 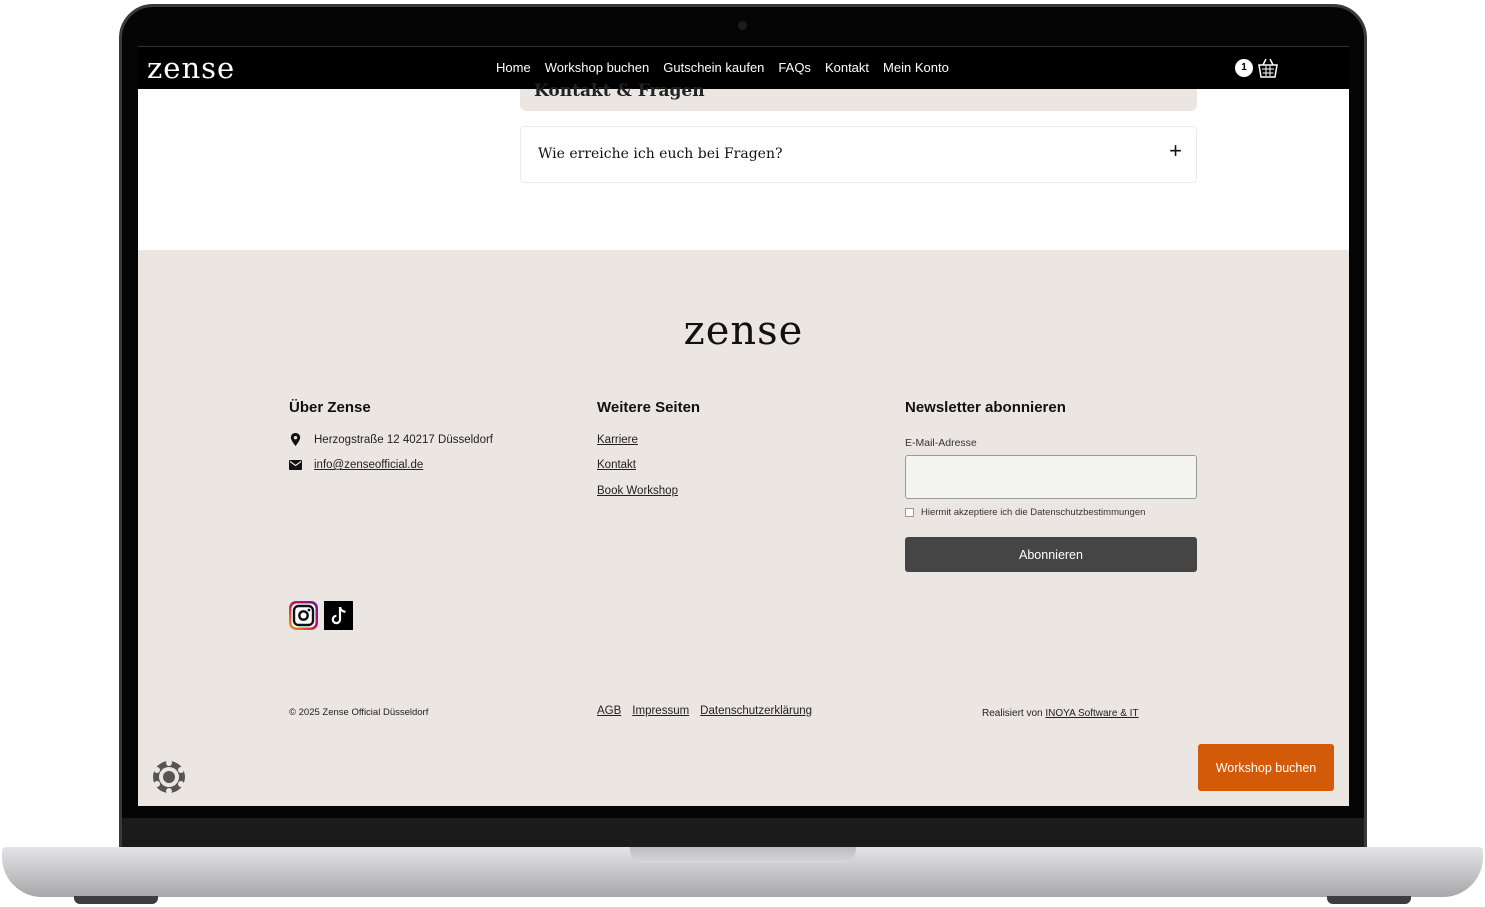 I want to click on legal-links: AGB Impressum Datenschutzerklärung, so click(x=704, y=711).